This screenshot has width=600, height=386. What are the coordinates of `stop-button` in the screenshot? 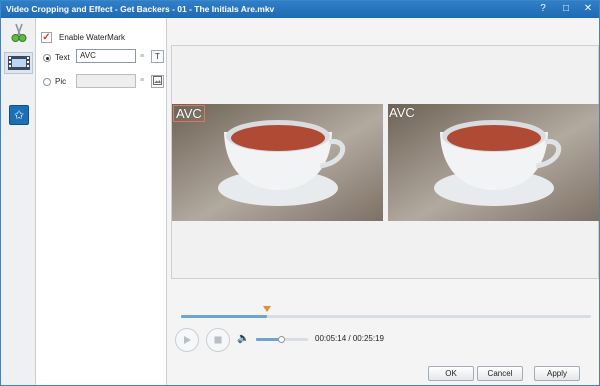 It's located at (218, 340).